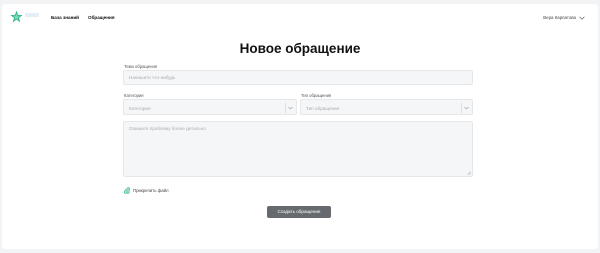 The width and height of the screenshot is (600, 253). Describe the element at coordinates (469, 173) in the screenshot. I see `resize-handle-icon` at that location.